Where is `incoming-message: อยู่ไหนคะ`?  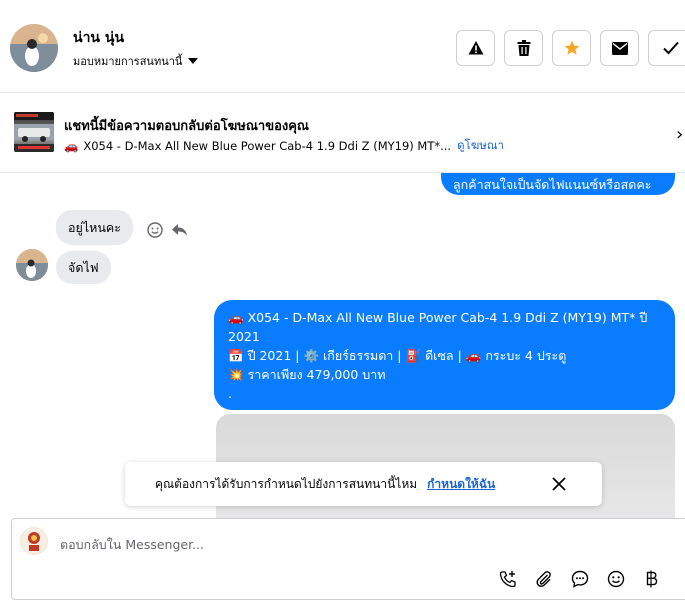
incoming-message: อยู่ไหนคะ is located at coordinates (94, 227).